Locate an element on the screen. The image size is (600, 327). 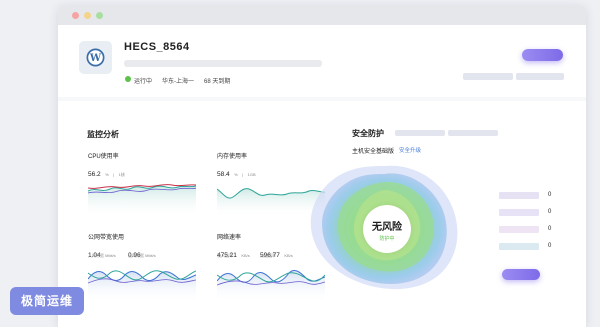
security-upgrade-link: 安全升级 is located at coordinates (410, 150).